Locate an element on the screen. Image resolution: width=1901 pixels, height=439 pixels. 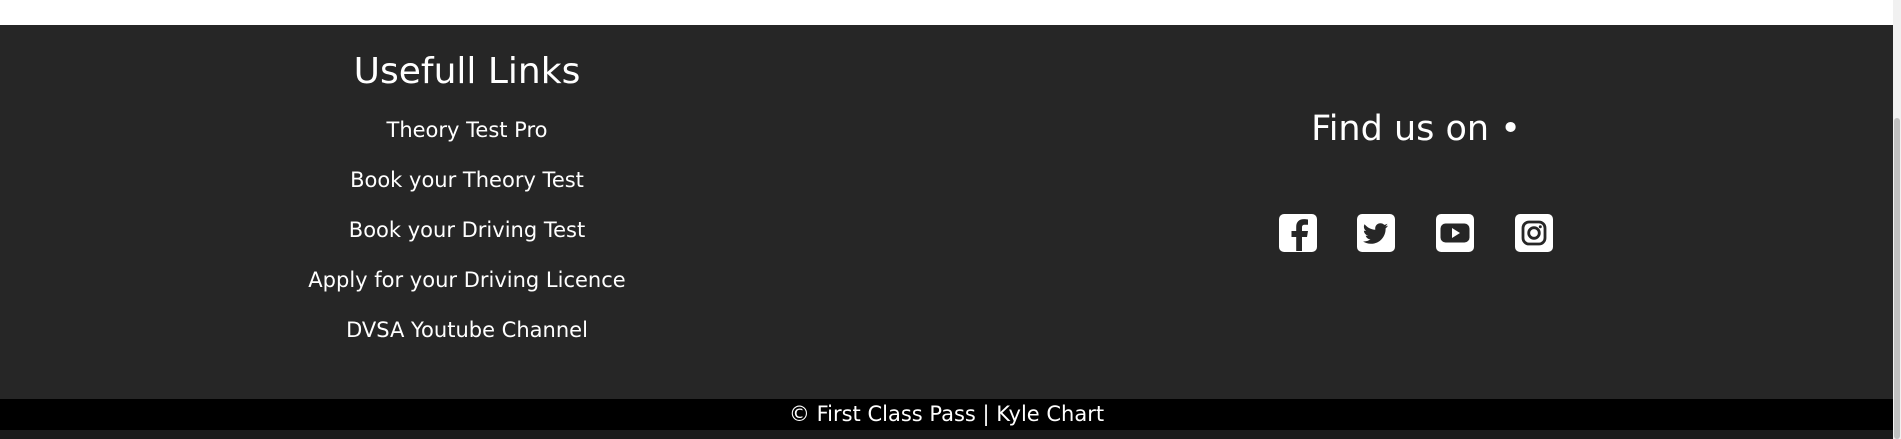
copyright-bar: © First Class Pass | Kyle Chart is located at coordinates (946, 414).